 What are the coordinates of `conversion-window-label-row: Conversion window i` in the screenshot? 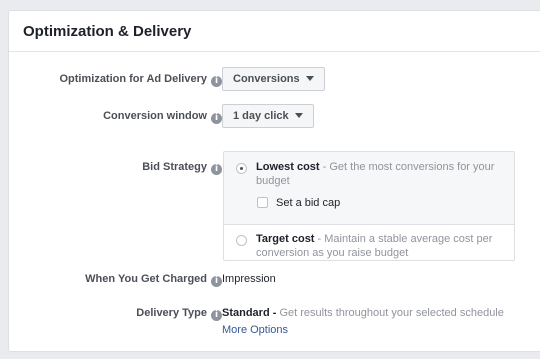 It's located at (162, 117).